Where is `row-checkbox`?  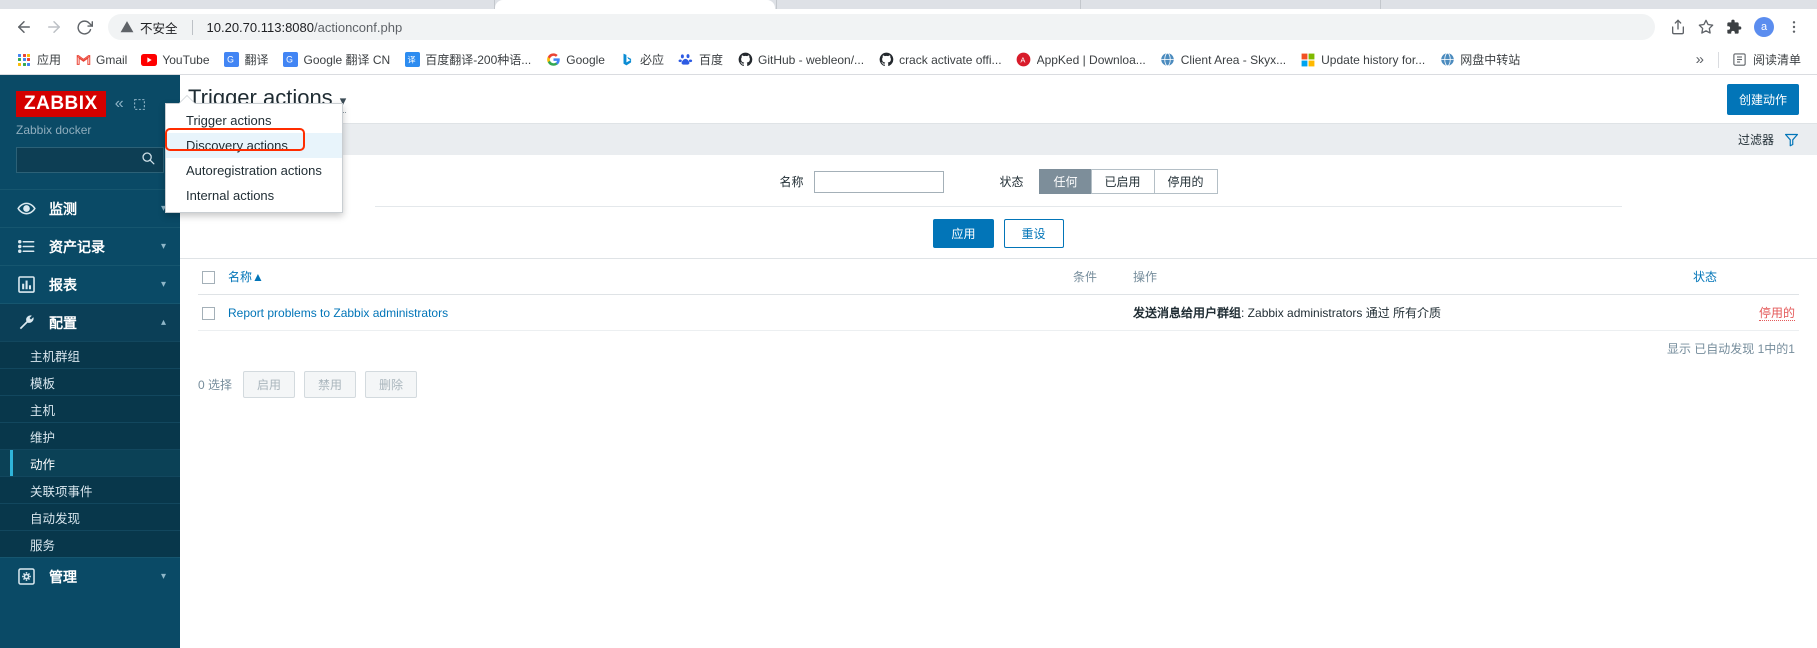
row-checkbox is located at coordinates (208, 313).